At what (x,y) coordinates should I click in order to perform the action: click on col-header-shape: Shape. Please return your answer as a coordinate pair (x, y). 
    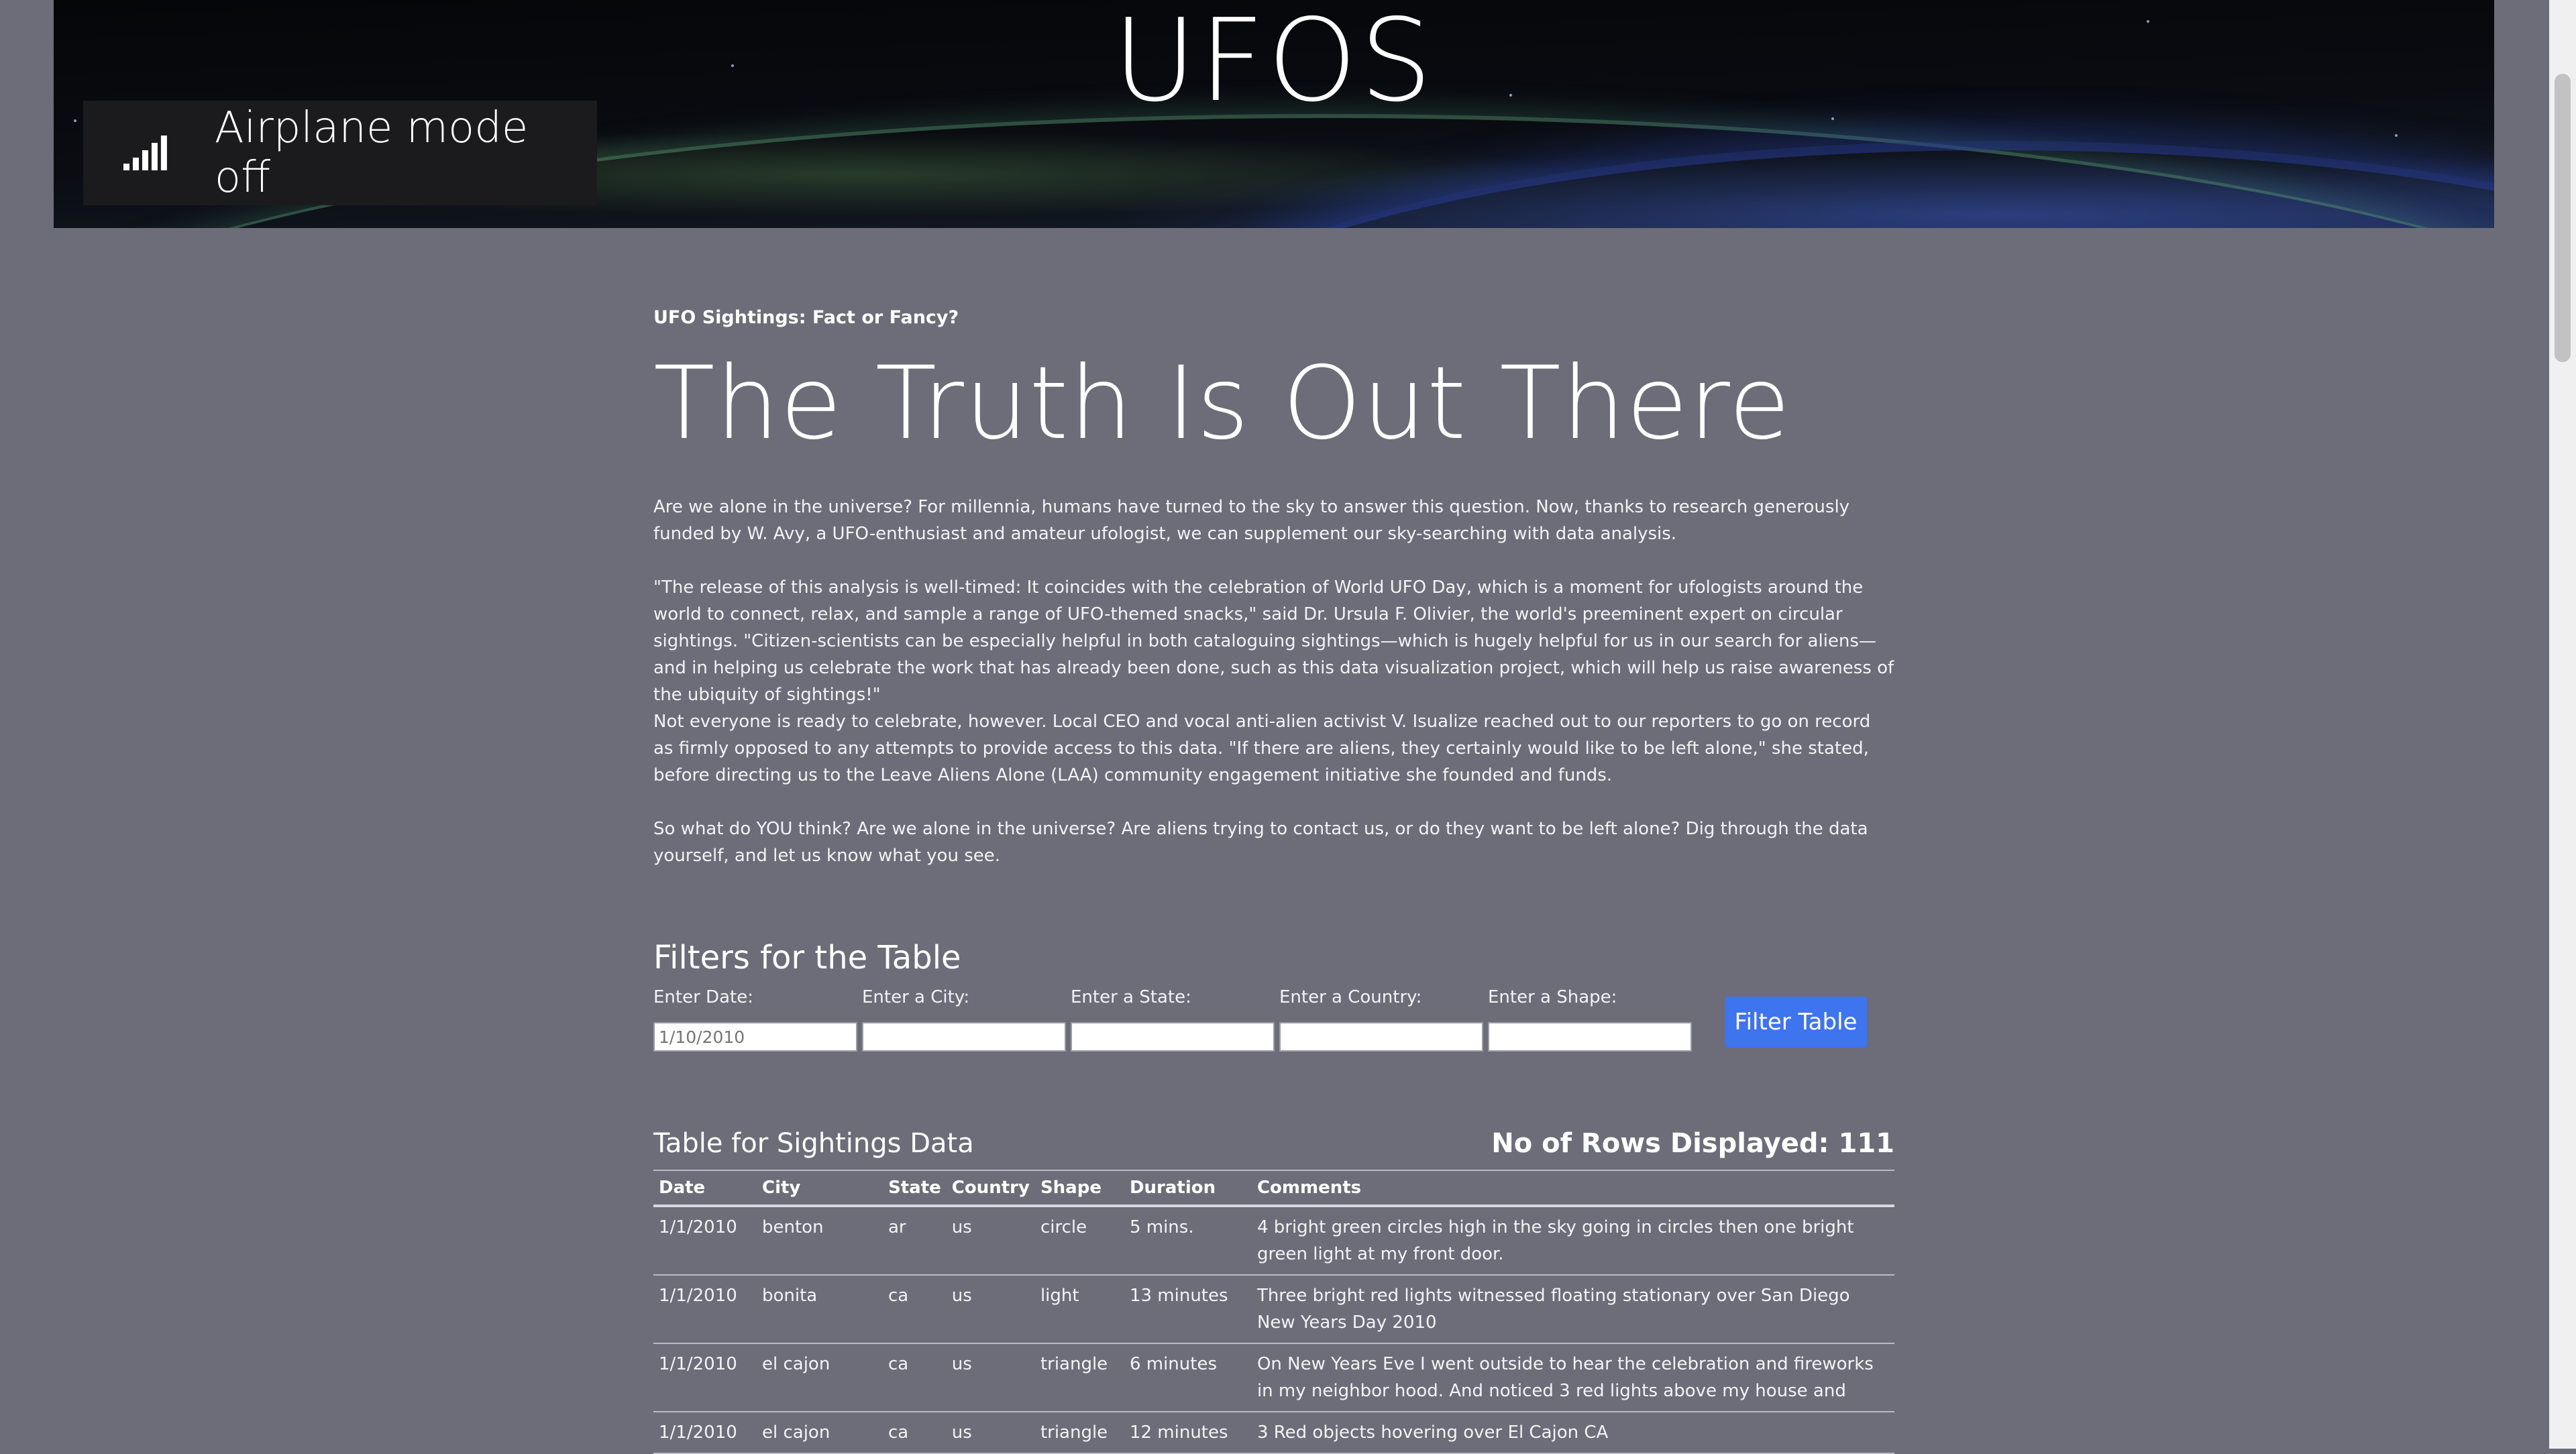
    Looking at the image, I should click on (1079, 1188).